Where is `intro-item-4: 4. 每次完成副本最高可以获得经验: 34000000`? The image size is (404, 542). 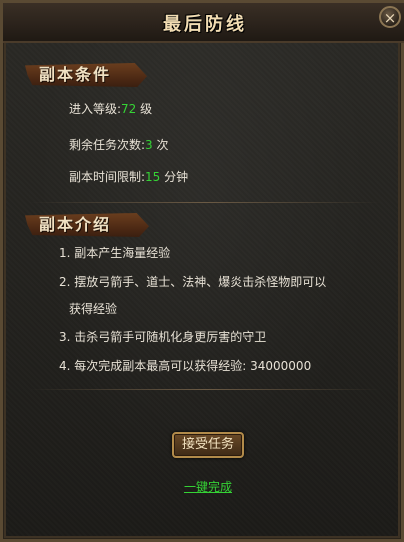
intro-item-4: 4. 每次完成副本最高可以获得经验: 34000000 is located at coordinates (185, 366).